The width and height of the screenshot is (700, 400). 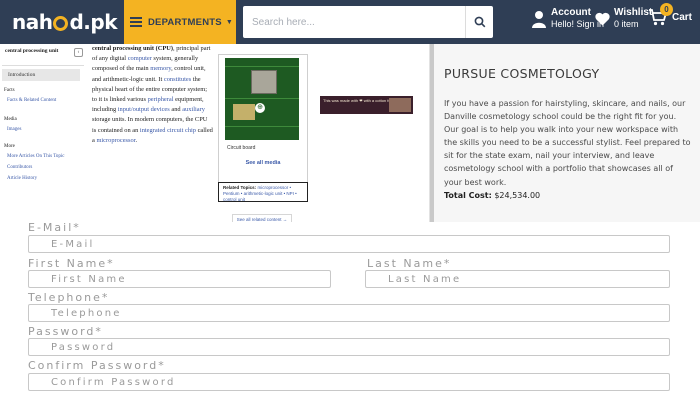 What do you see at coordinates (93, 22) in the screenshot?
I see `logo-text-end: d.pk` at bounding box center [93, 22].